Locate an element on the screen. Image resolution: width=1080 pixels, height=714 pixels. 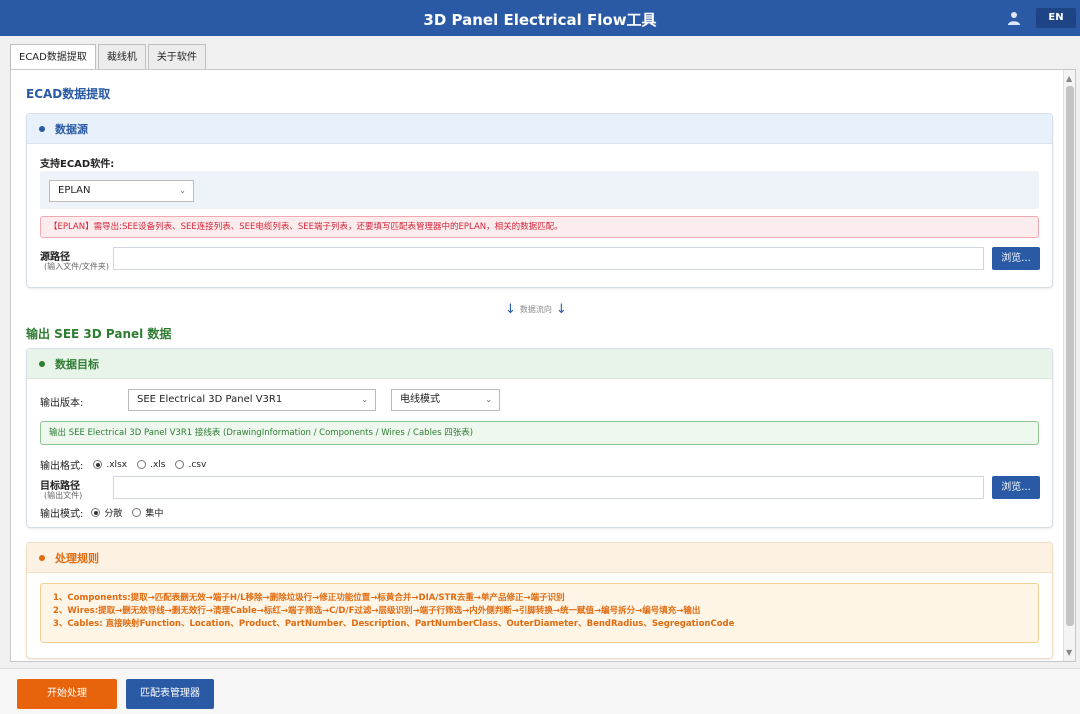
data-target-header: 数据目标 is located at coordinates (539, 364).